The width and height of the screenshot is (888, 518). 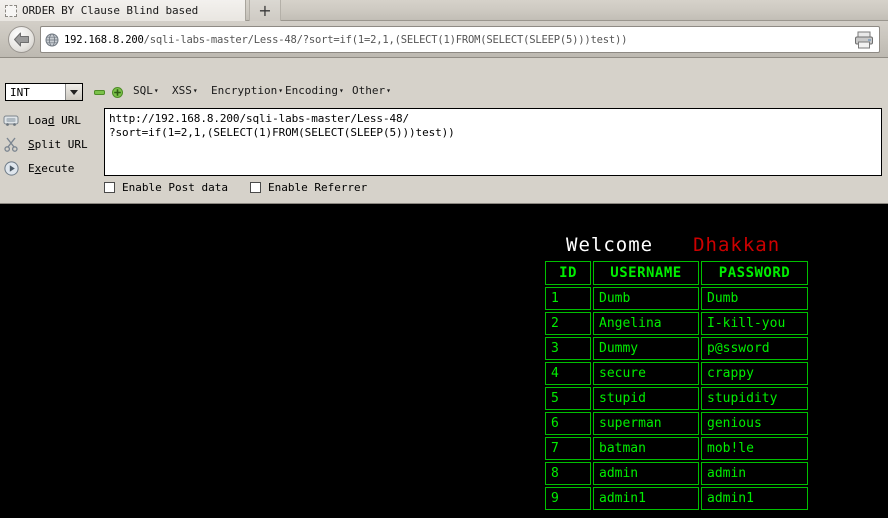 I want to click on minus-icon, so click(x=99, y=92).